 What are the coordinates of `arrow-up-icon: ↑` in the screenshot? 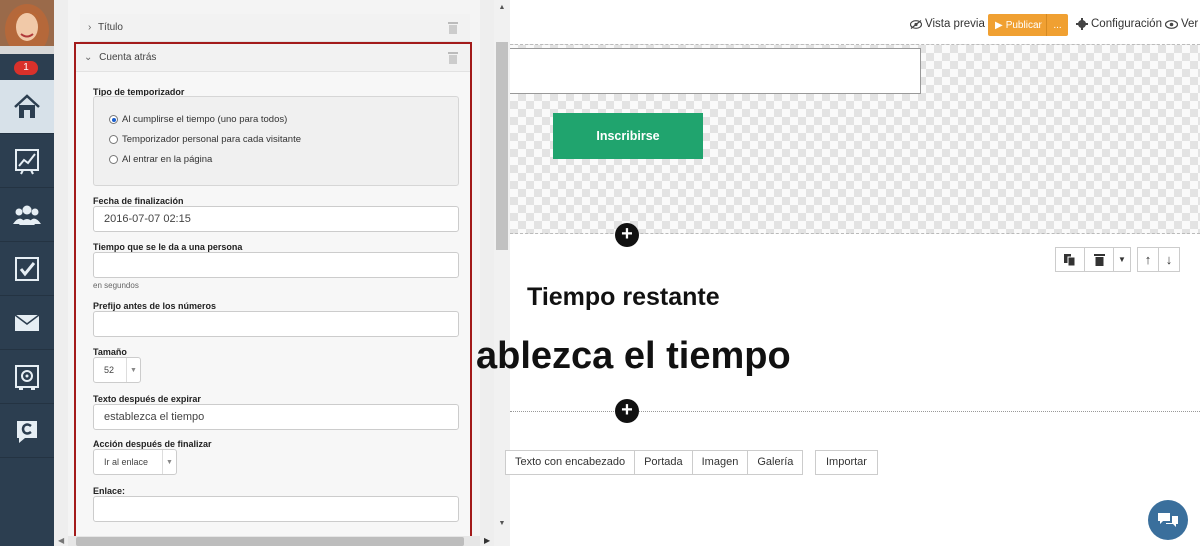 It's located at (1148, 259).